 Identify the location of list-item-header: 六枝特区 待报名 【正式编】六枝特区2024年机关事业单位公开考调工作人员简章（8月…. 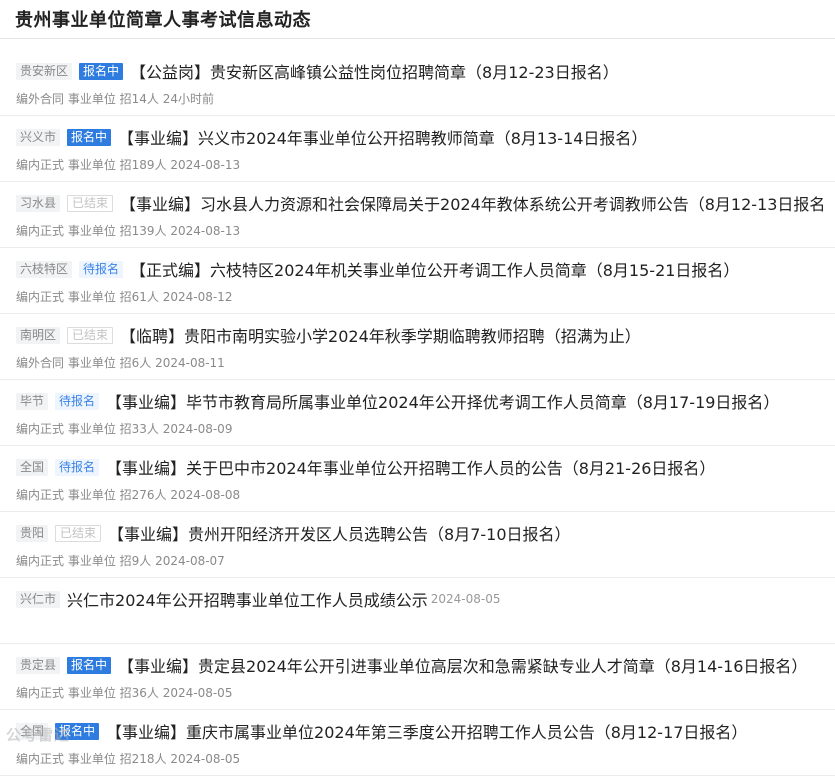
(425, 269).